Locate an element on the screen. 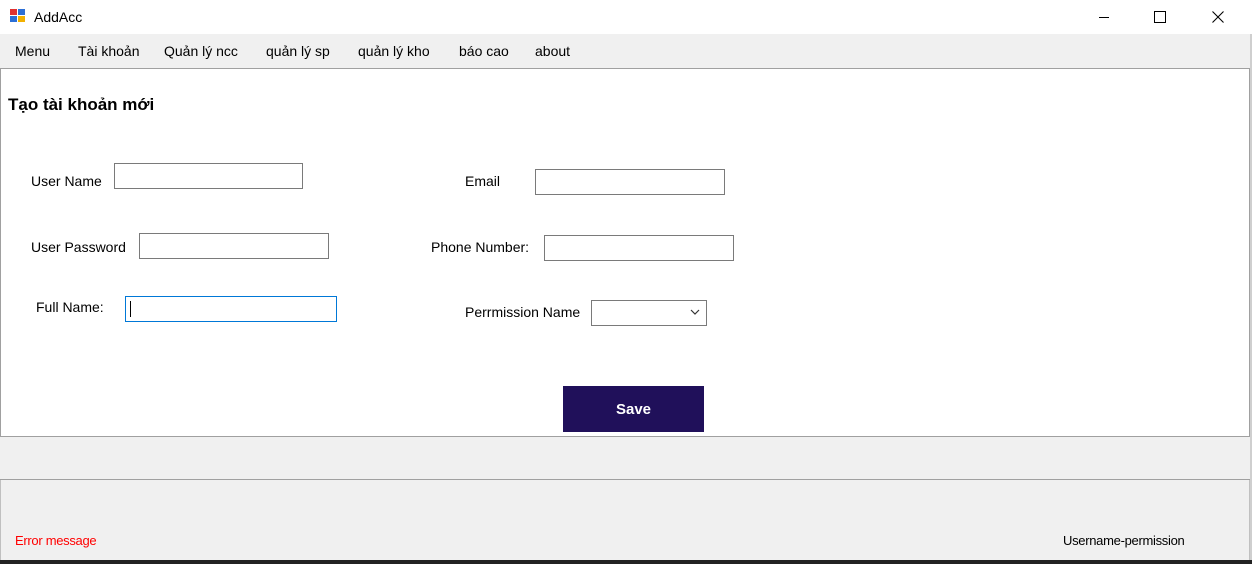 This screenshot has width=1252, height=564. permission-label: Perrmission Name is located at coordinates (523, 312).